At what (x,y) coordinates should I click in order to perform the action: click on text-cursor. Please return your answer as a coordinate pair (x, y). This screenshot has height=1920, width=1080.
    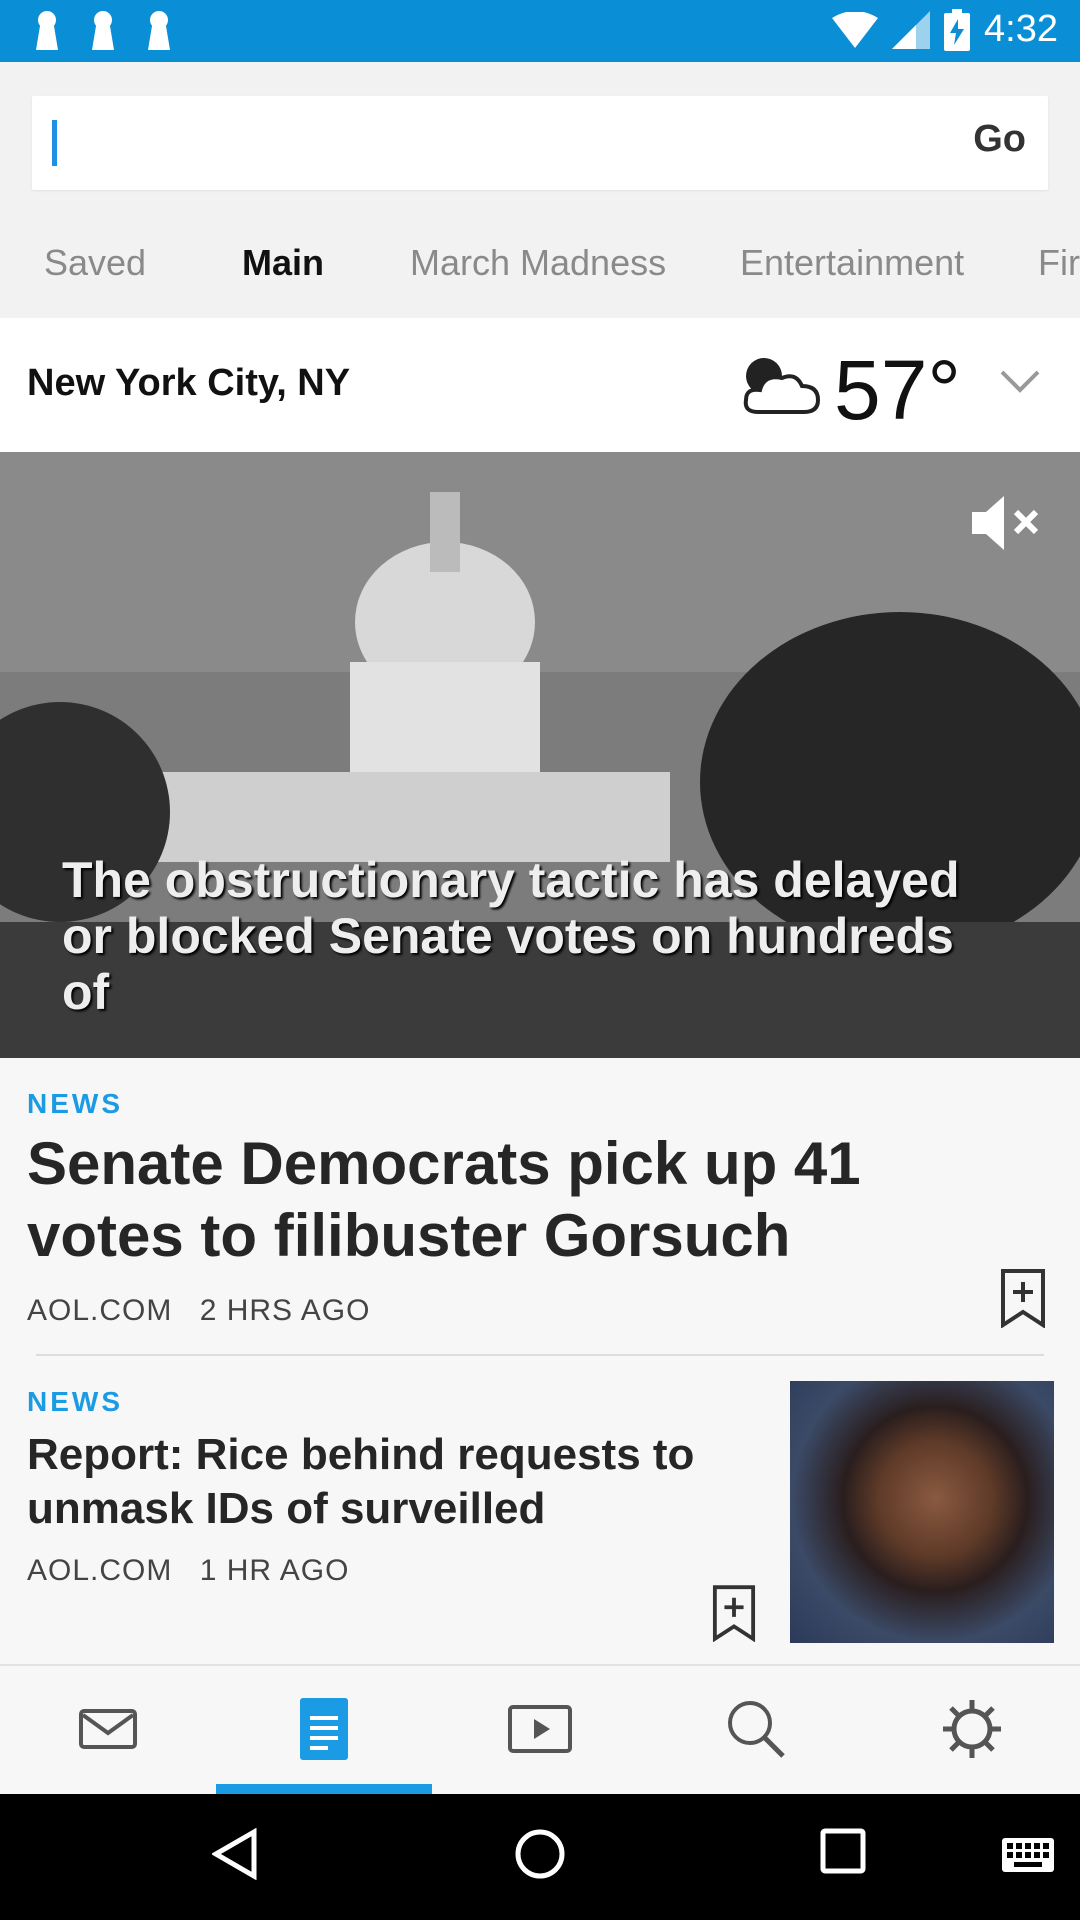
    Looking at the image, I should click on (54, 143).